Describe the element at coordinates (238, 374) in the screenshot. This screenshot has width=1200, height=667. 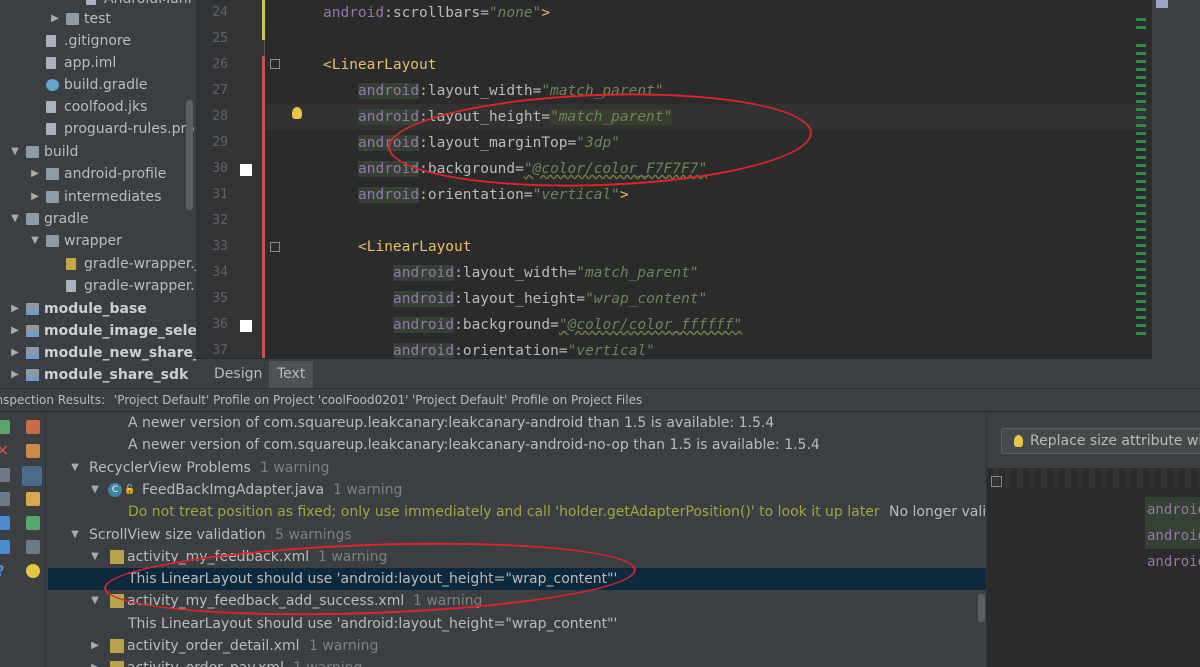
I see `tab-design: Design` at that location.